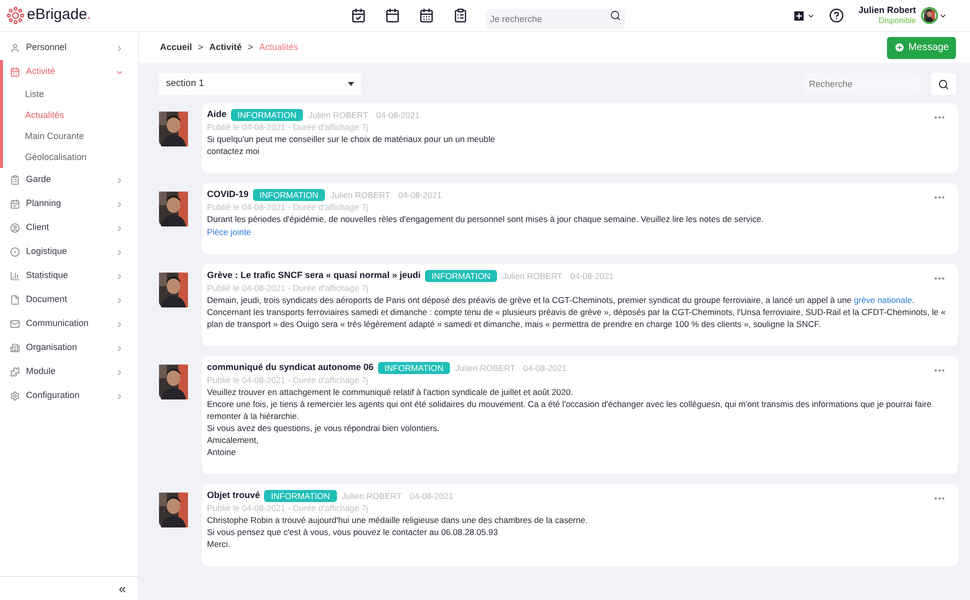 Image resolution: width=970 pixels, height=600 pixels. What do you see at coordinates (70, 204) in the screenshot?
I see `sidebar-item: Planning` at bounding box center [70, 204].